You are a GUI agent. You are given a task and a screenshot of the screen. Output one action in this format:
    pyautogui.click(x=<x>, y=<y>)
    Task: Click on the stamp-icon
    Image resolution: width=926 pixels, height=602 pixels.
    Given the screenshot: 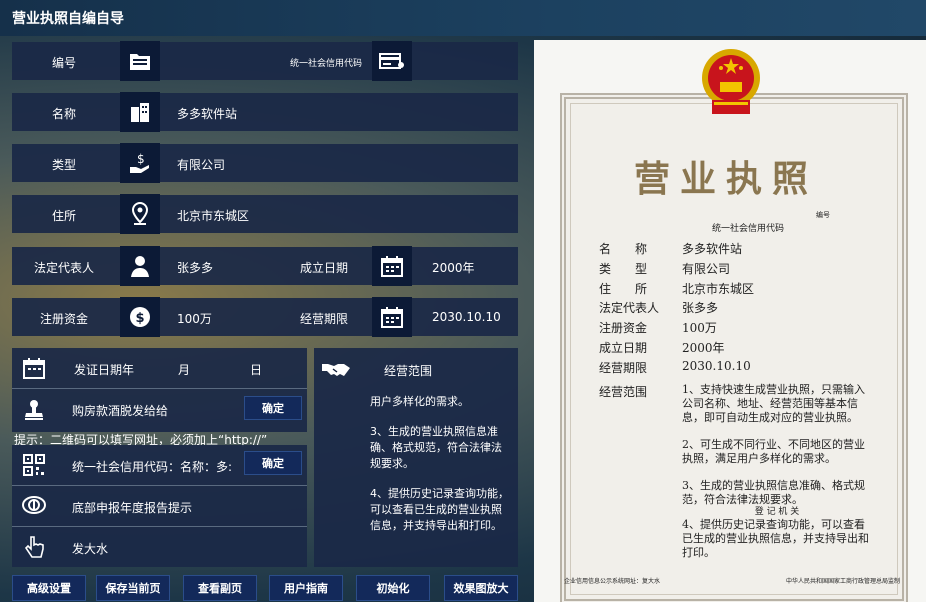 What is the action you would take?
    pyautogui.click(x=34, y=410)
    